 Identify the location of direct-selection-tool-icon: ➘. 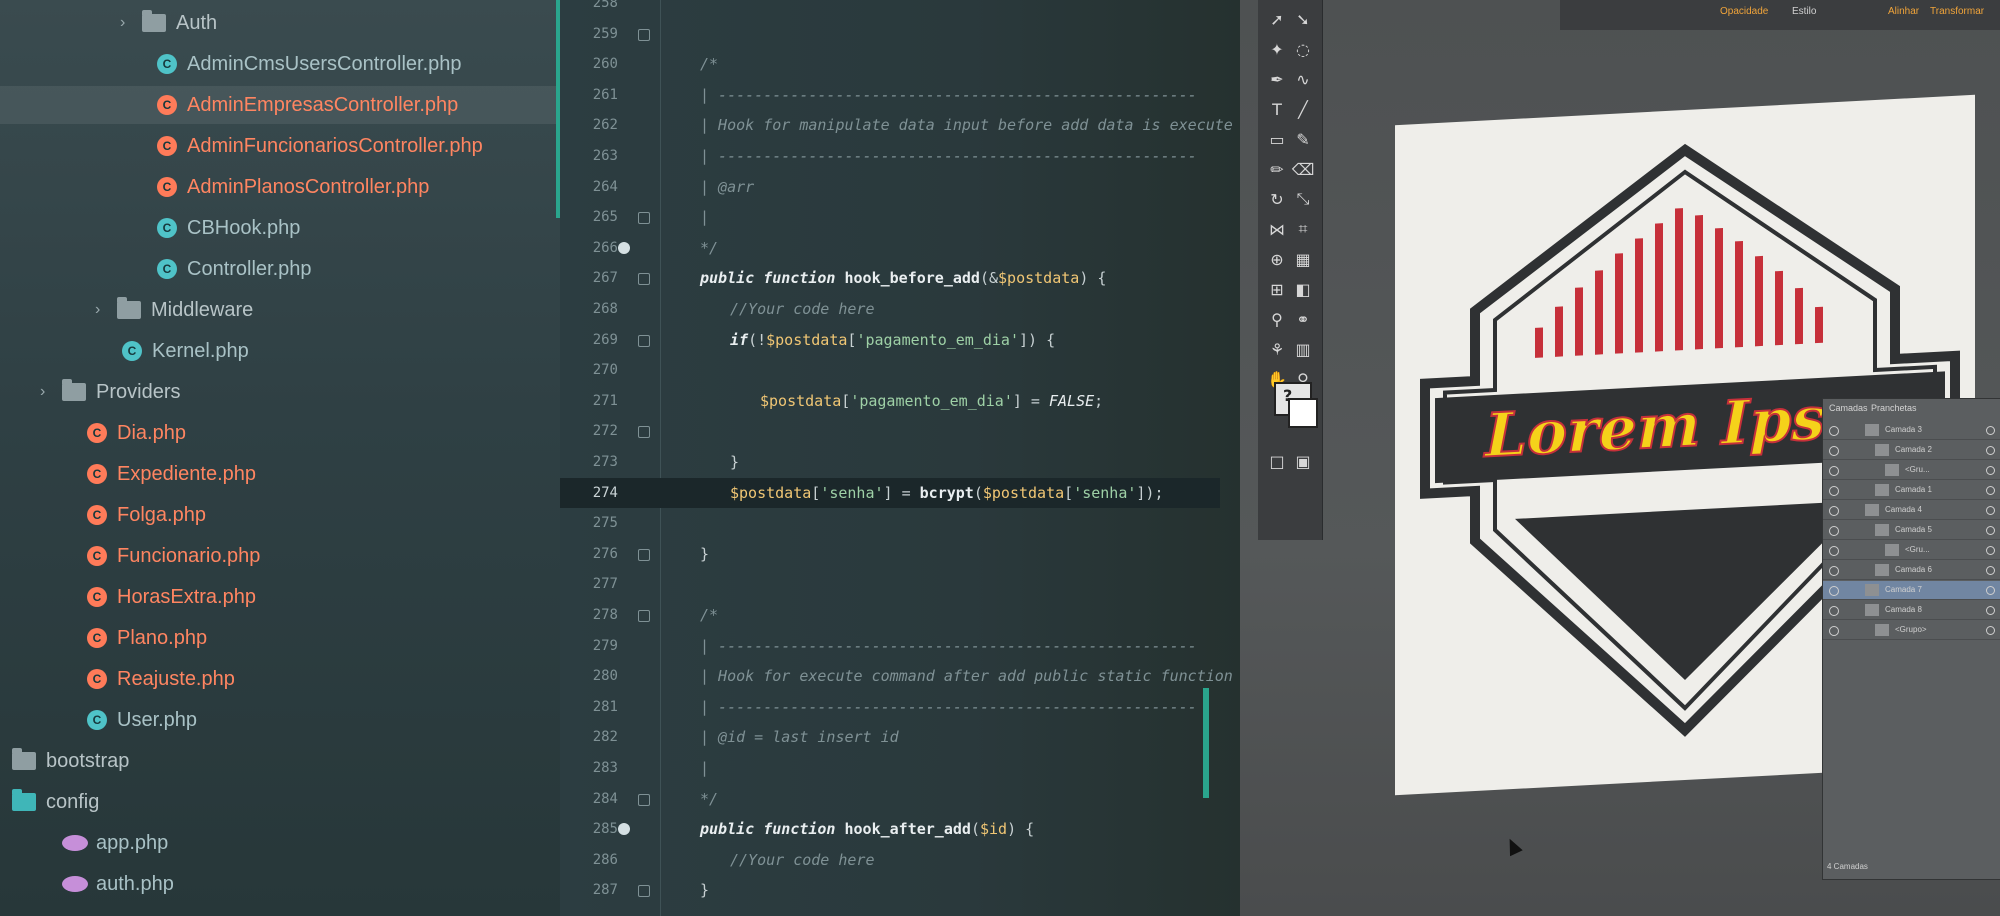
(1303, 19).